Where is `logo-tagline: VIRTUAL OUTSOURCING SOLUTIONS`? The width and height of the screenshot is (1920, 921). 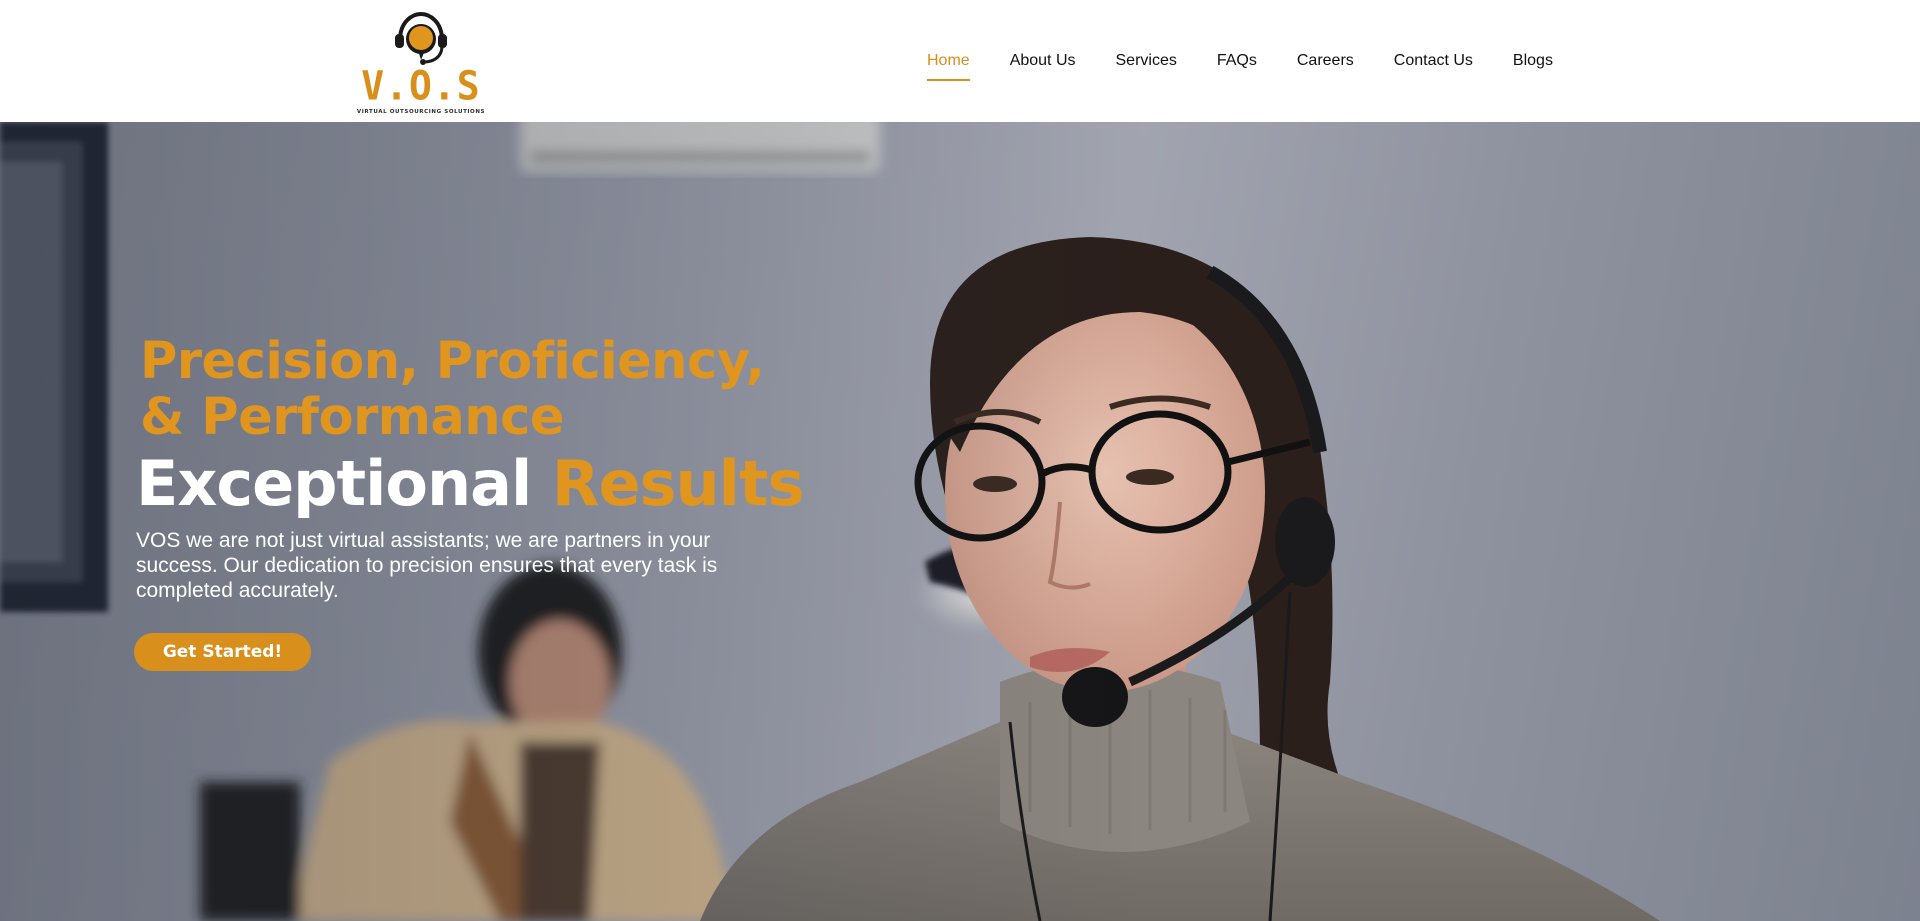
logo-tagline: VIRTUAL OUTSOURCING SOLUTIONS is located at coordinates (421, 112).